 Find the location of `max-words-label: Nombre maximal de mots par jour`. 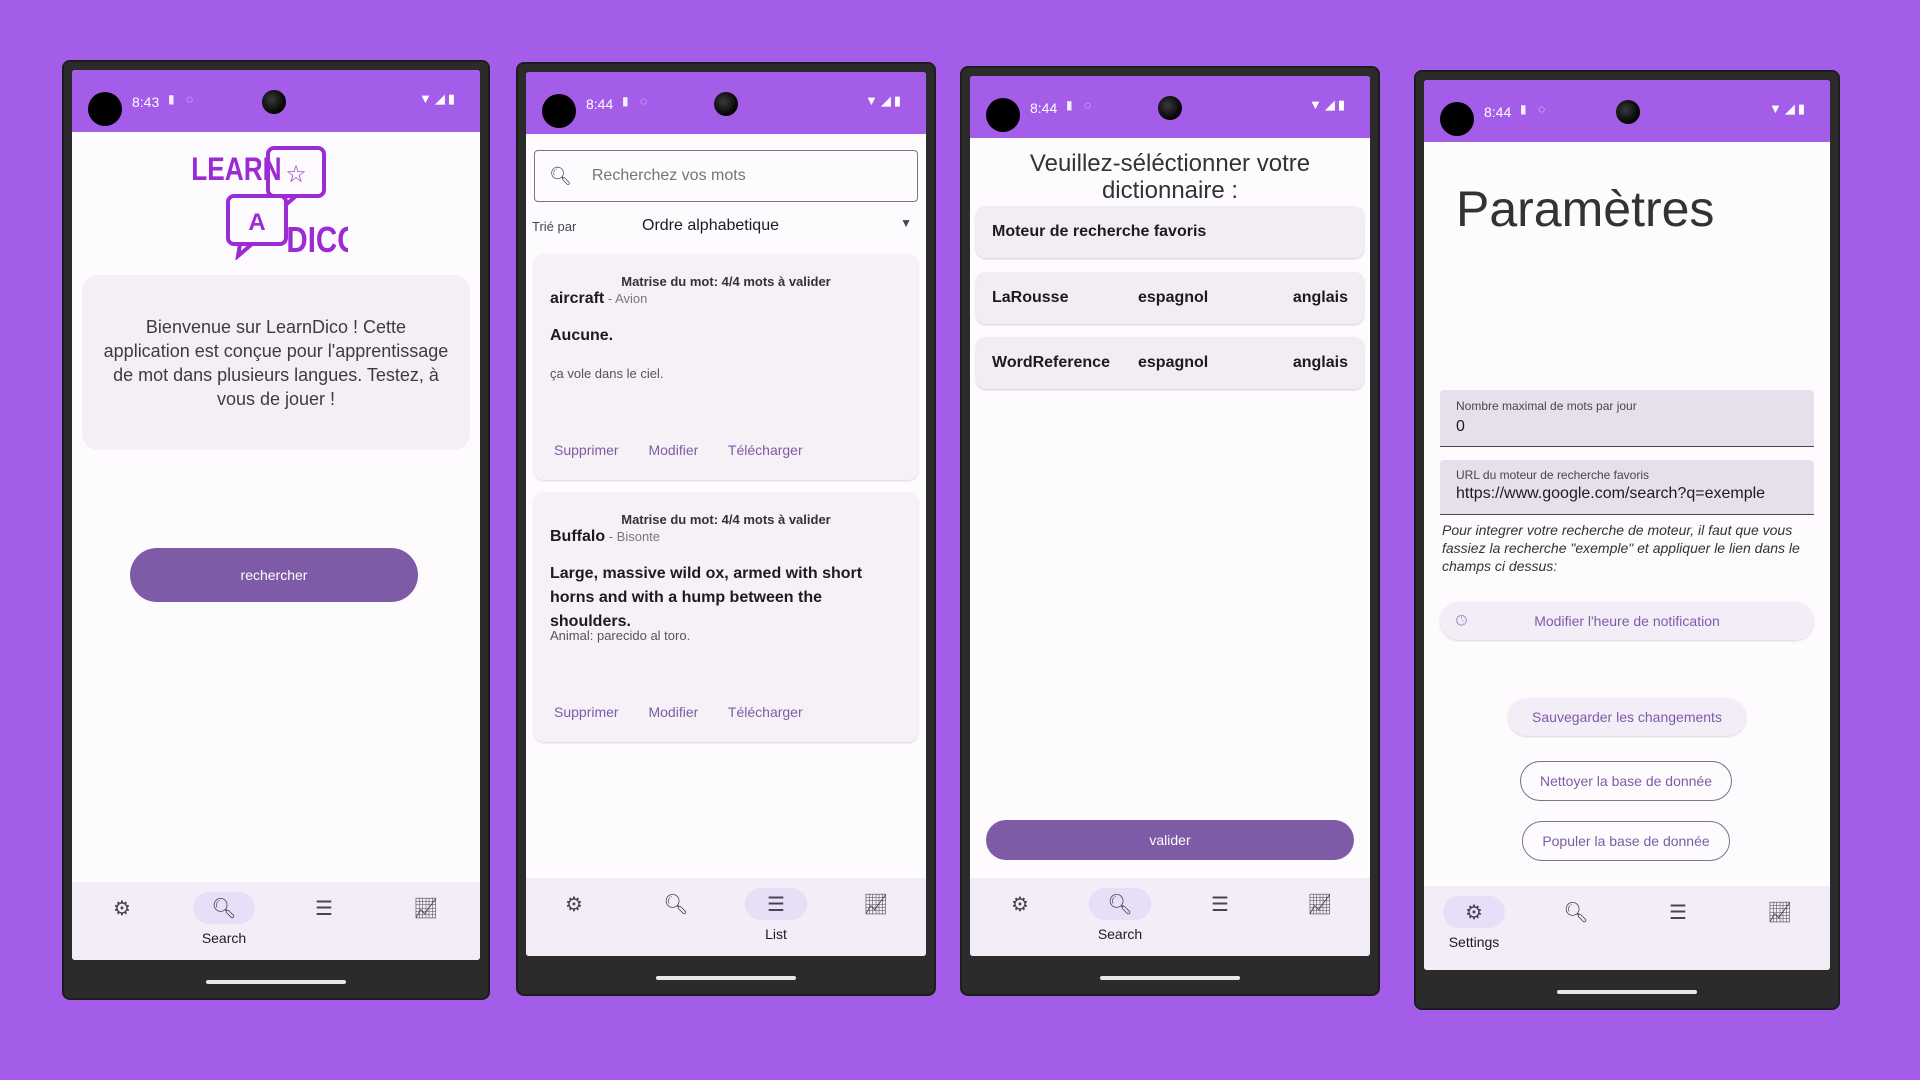

max-words-label: Nombre maximal de mots par jour is located at coordinates (1546, 406).